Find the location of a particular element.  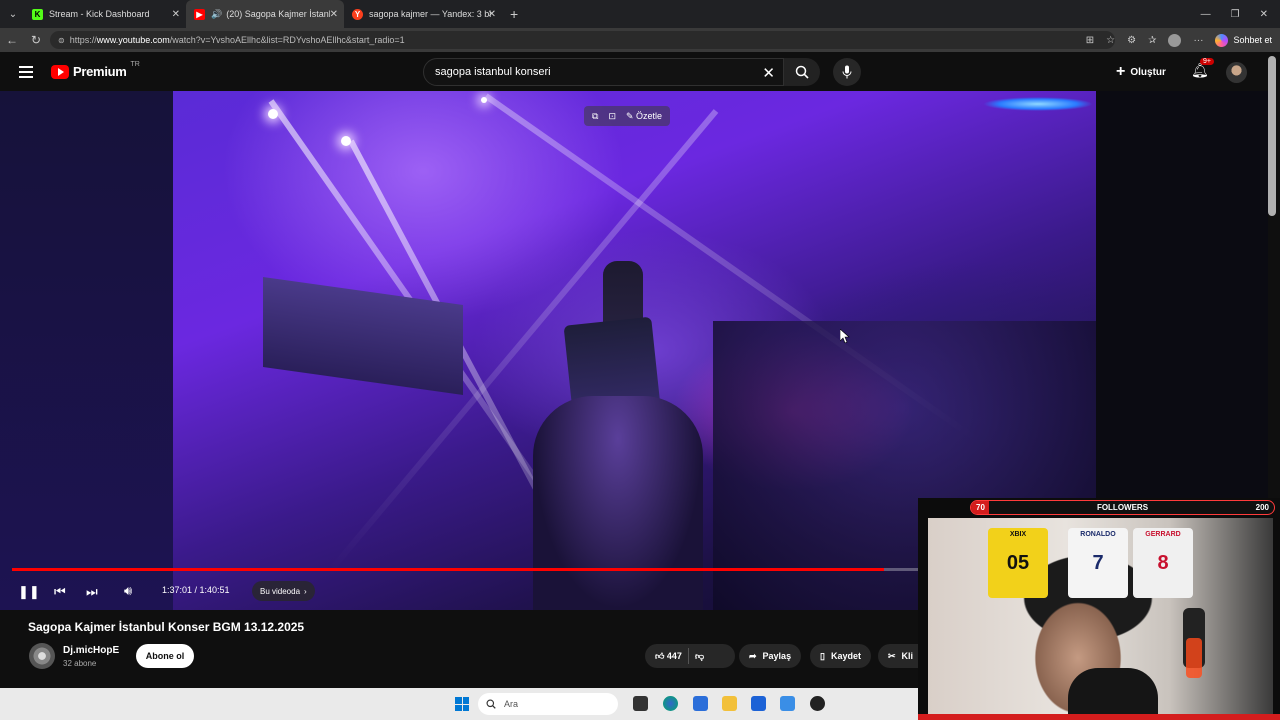

copilot-button: Sohbet et is located at coordinates (1243, 40).